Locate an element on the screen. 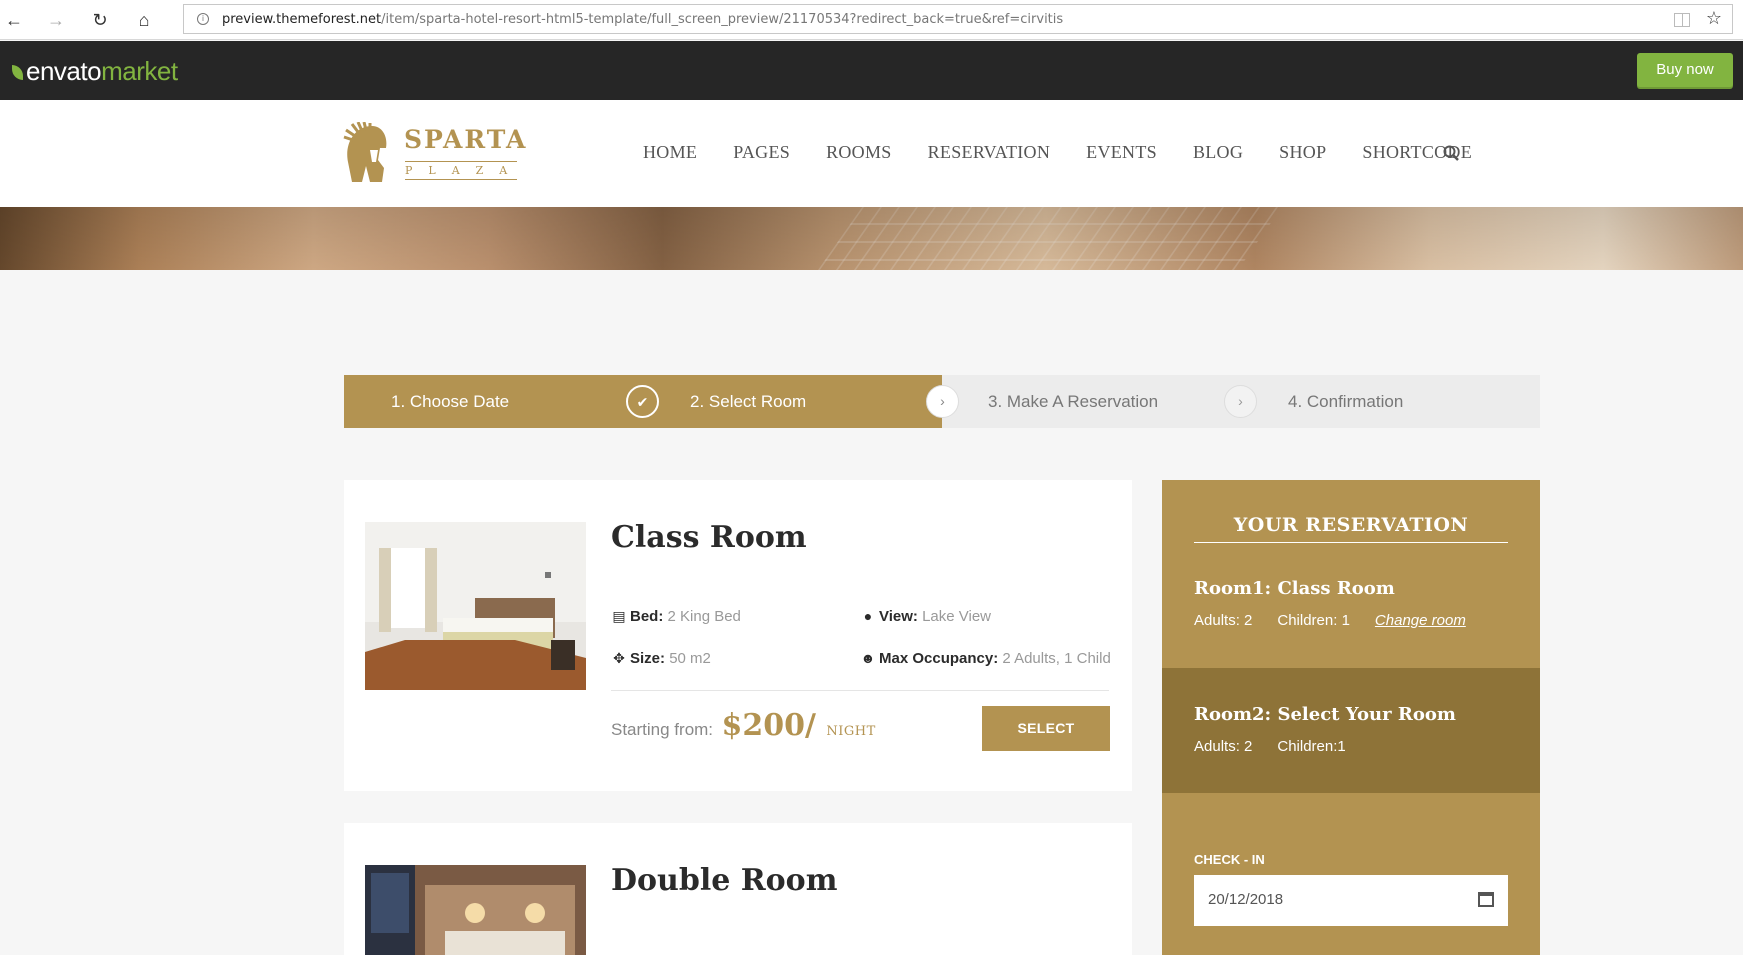 The image size is (1743, 955). envato-market-bar: envatomarket Buy now is located at coordinates (871, 70).